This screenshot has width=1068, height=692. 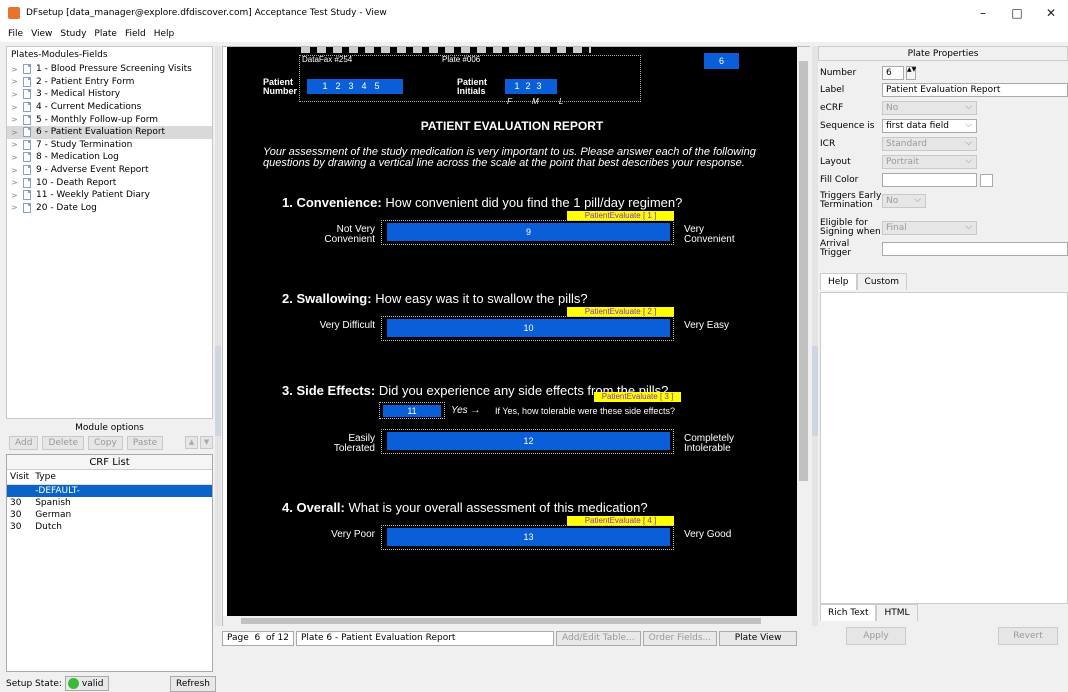 What do you see at coordinates (15, 34) in the screenshot?
I see `menu-file: File` at bounding box center [15, 34].